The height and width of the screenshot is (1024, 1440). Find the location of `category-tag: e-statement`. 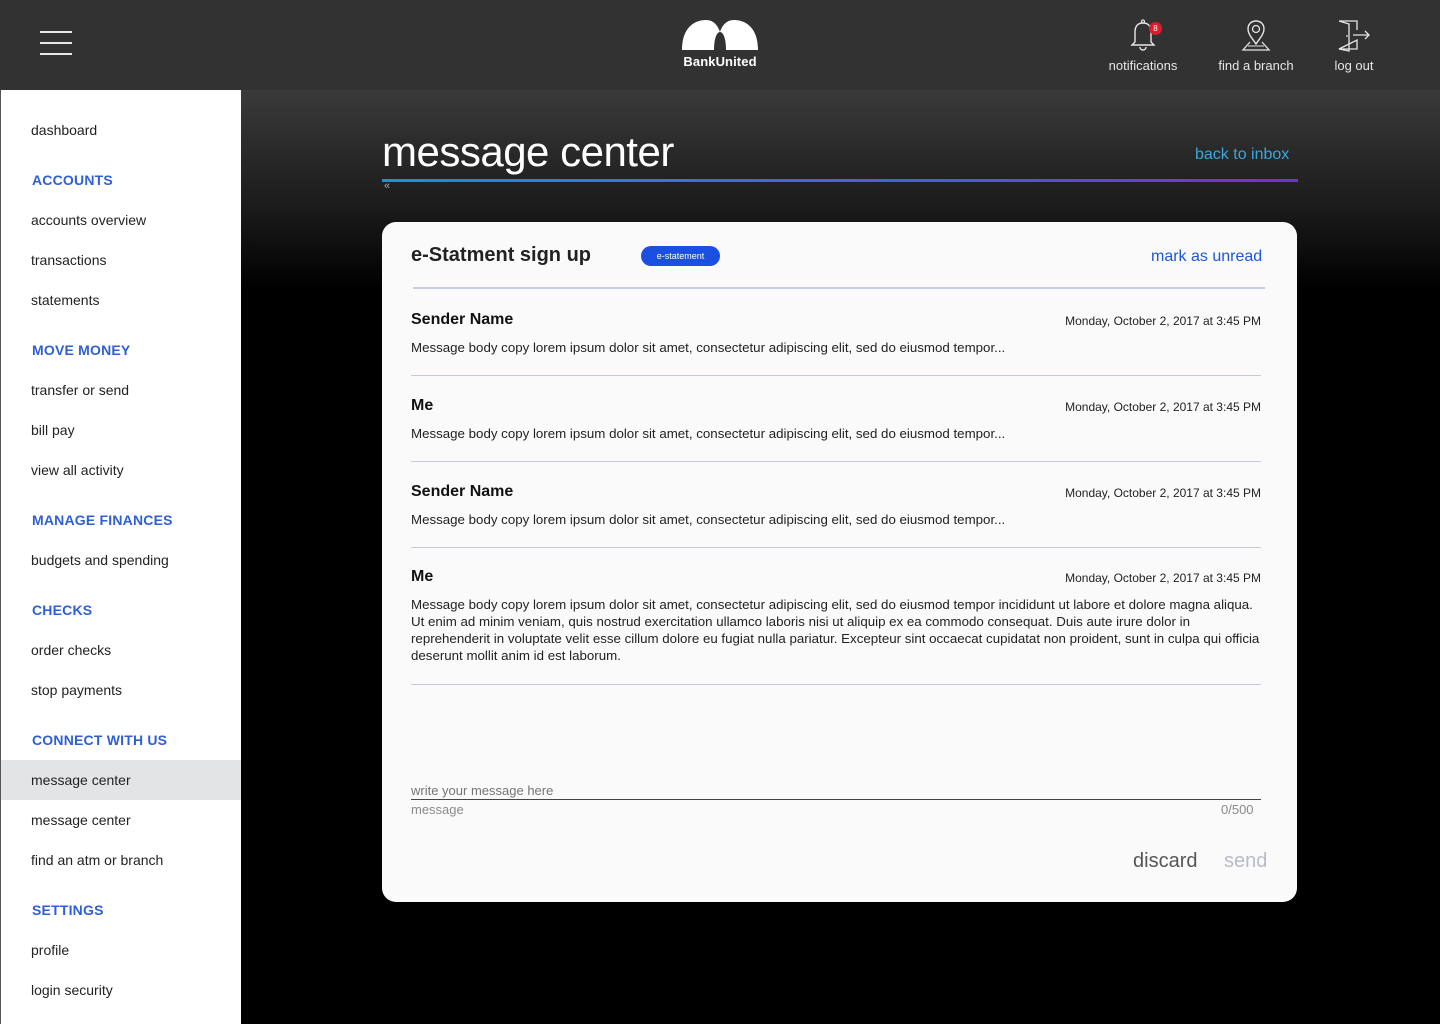

category-tag: e-statement is located at coordinates (680, 256).